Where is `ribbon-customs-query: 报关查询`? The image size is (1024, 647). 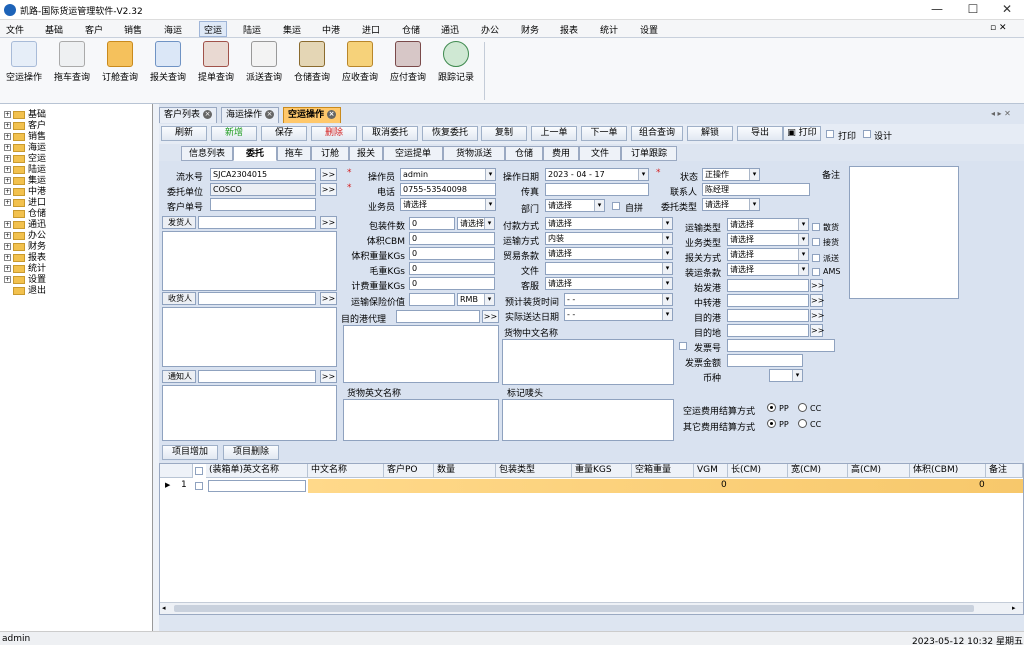
ribbon-customs-query: 报关查询 is located at coordinates (168, 62).